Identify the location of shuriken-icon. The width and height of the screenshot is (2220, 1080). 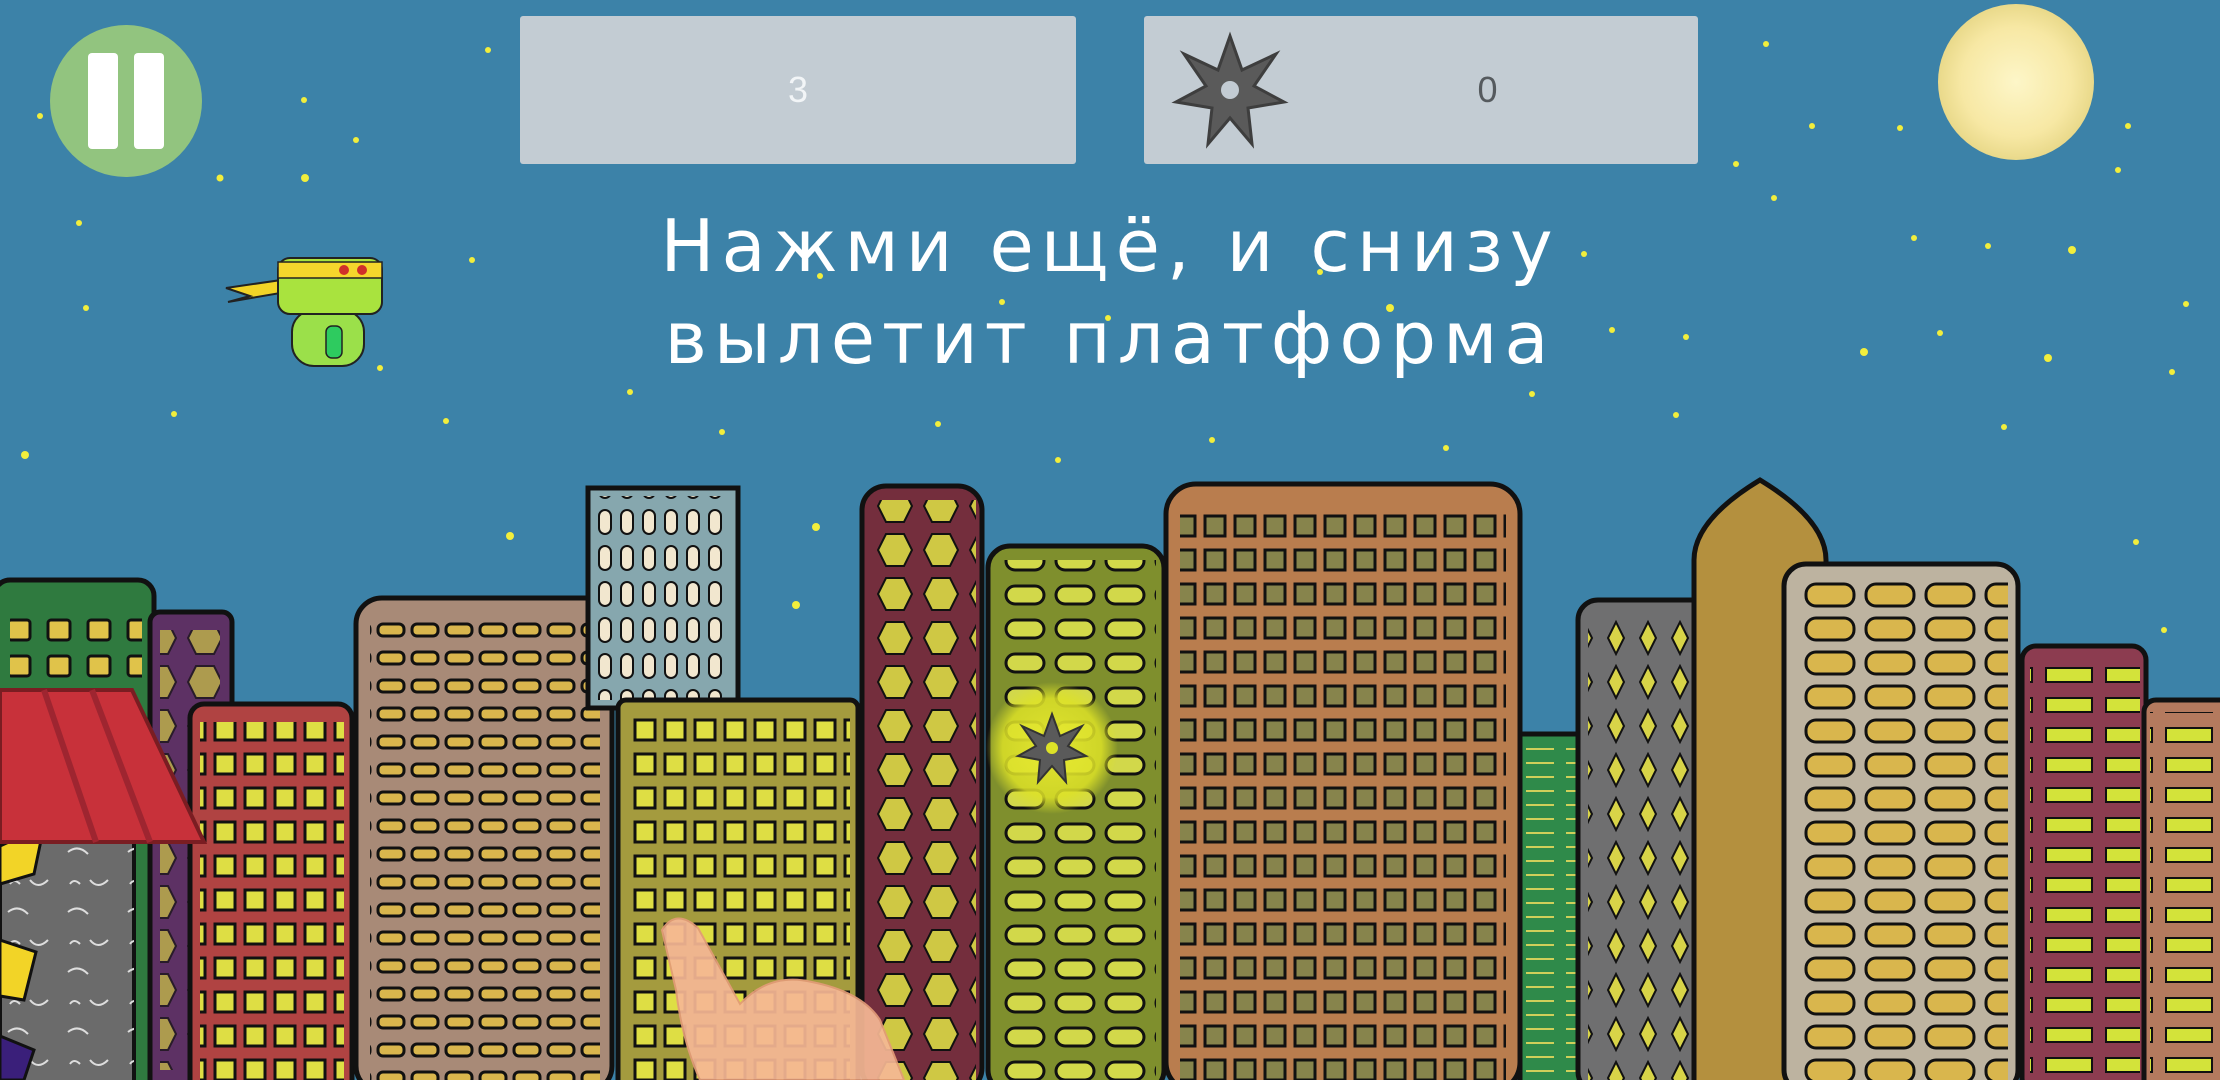
(1230, 90).